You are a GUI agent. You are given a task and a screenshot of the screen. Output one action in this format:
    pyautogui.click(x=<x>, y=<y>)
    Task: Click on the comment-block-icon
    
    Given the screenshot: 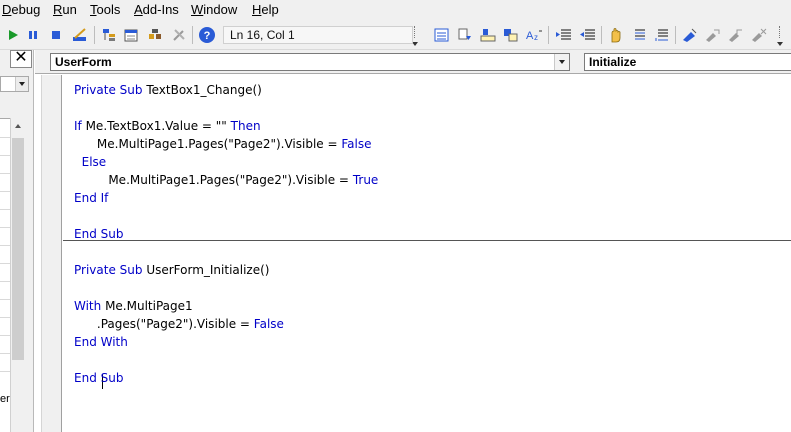 What is the action you would take?
    pyautogui.click(x=639, y=35)
    